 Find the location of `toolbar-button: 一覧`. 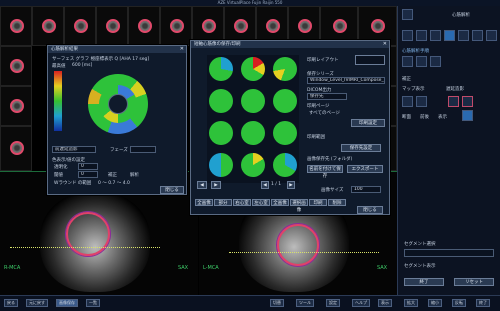

toolbar-button: 一覧 is located at coordinates (93, 303).